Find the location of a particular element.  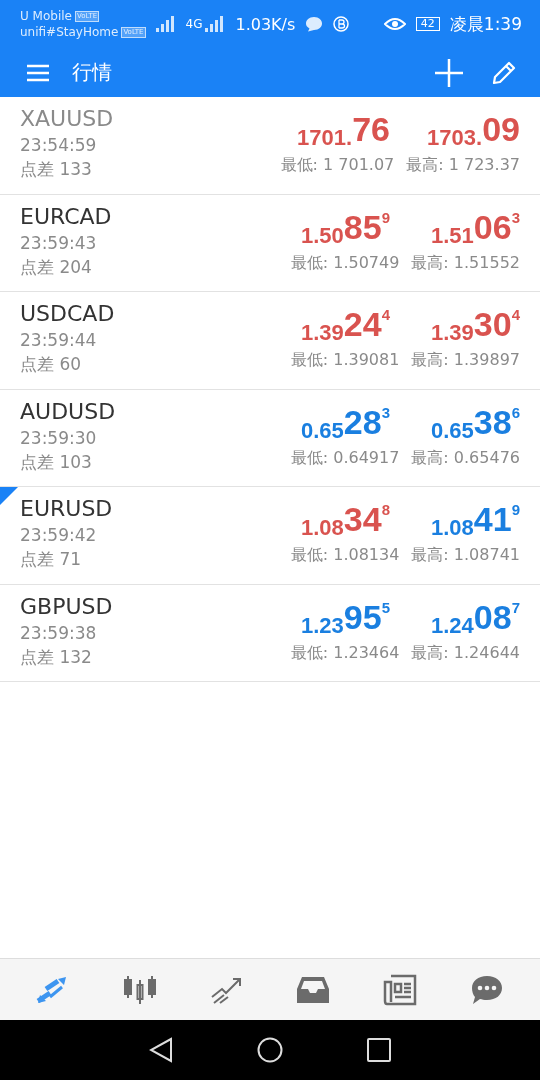

circle-b-icon is located at coordinates (341, 24).